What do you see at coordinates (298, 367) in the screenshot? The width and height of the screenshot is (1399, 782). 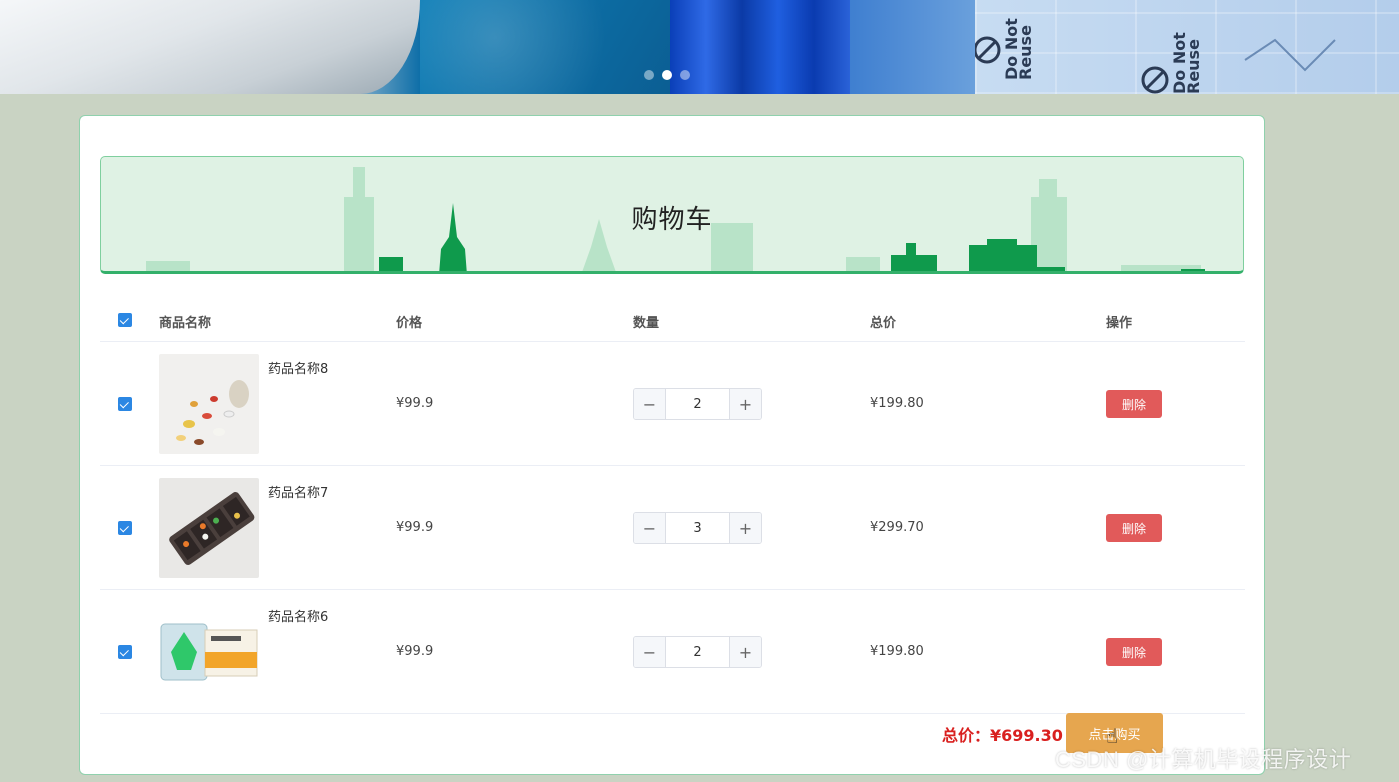 I see `product-name: 药品名称8` at bounding box center [298, 367].